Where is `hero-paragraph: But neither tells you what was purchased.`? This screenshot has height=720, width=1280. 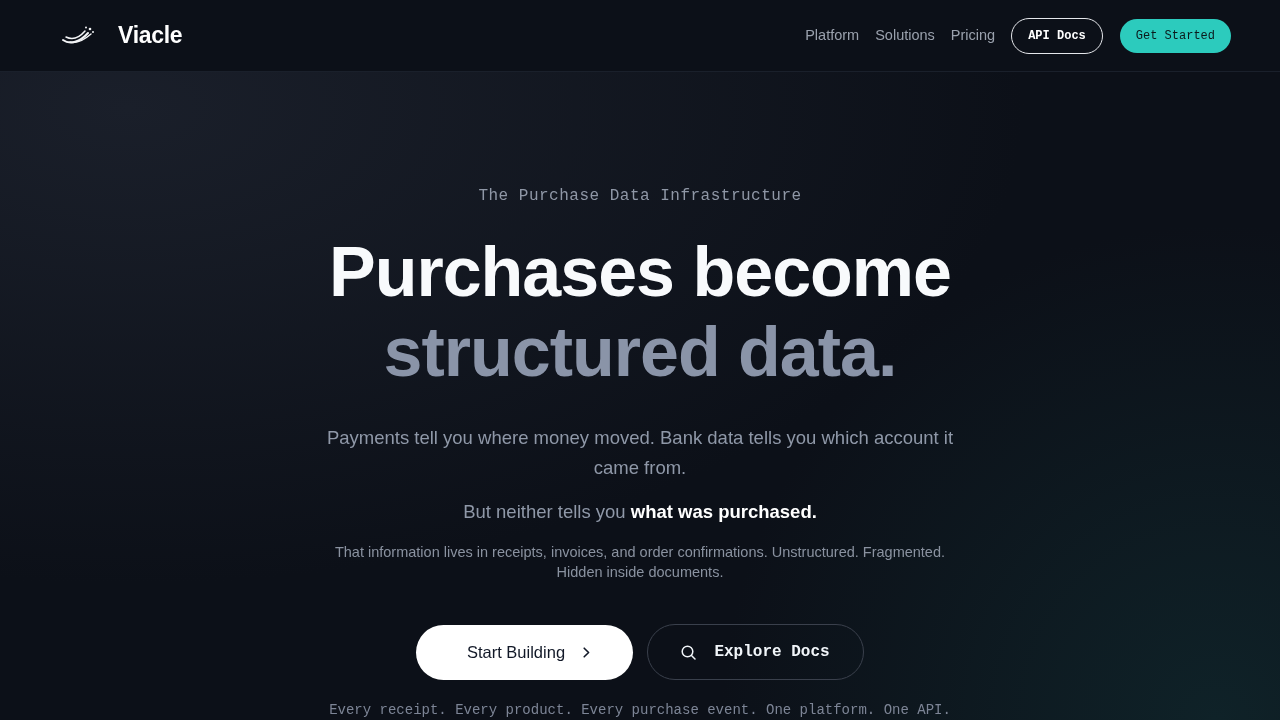 hero-paragraph: But neither tells you what was purchased. is located at coordinates (640, 512).